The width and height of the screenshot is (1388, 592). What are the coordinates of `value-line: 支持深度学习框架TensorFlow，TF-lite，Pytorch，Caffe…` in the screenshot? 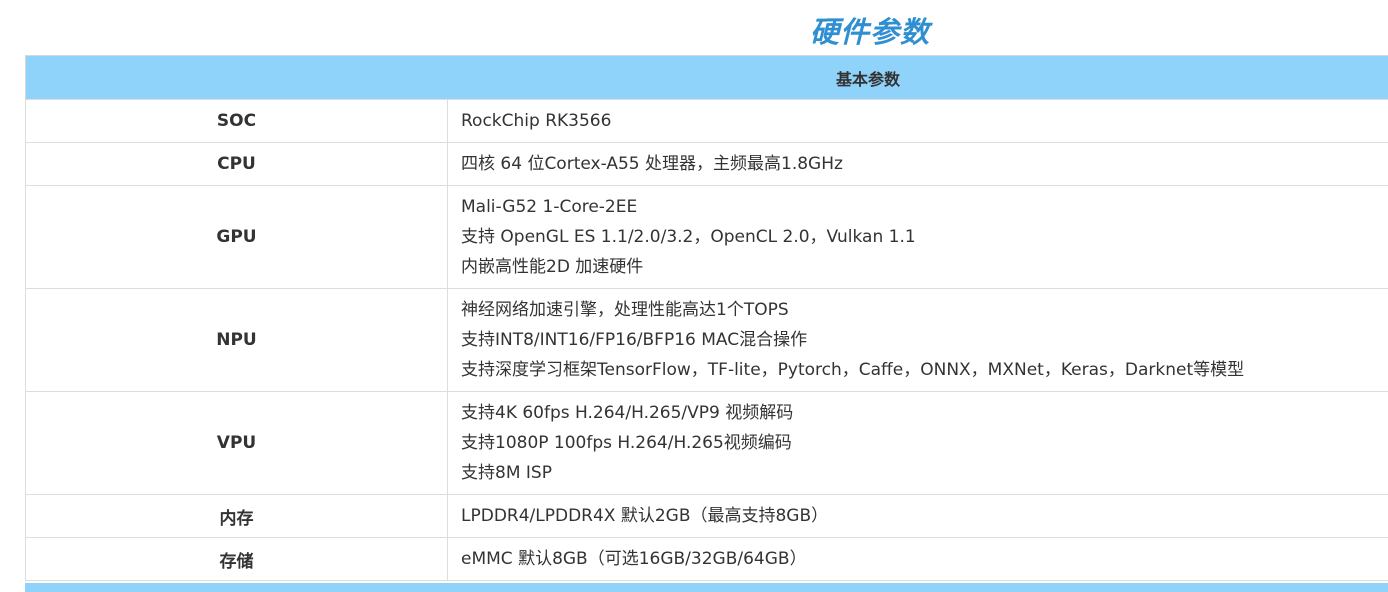 It's located at (853, 370).